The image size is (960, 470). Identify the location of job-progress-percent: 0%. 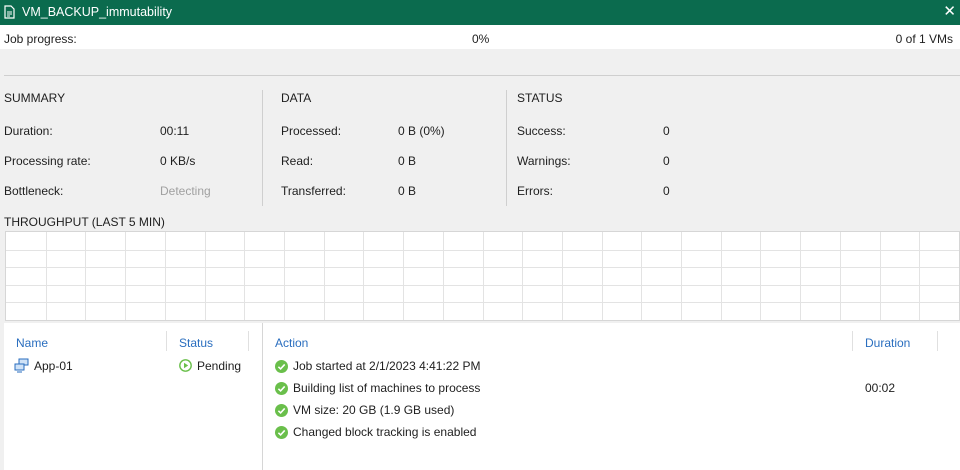
(481, 39).